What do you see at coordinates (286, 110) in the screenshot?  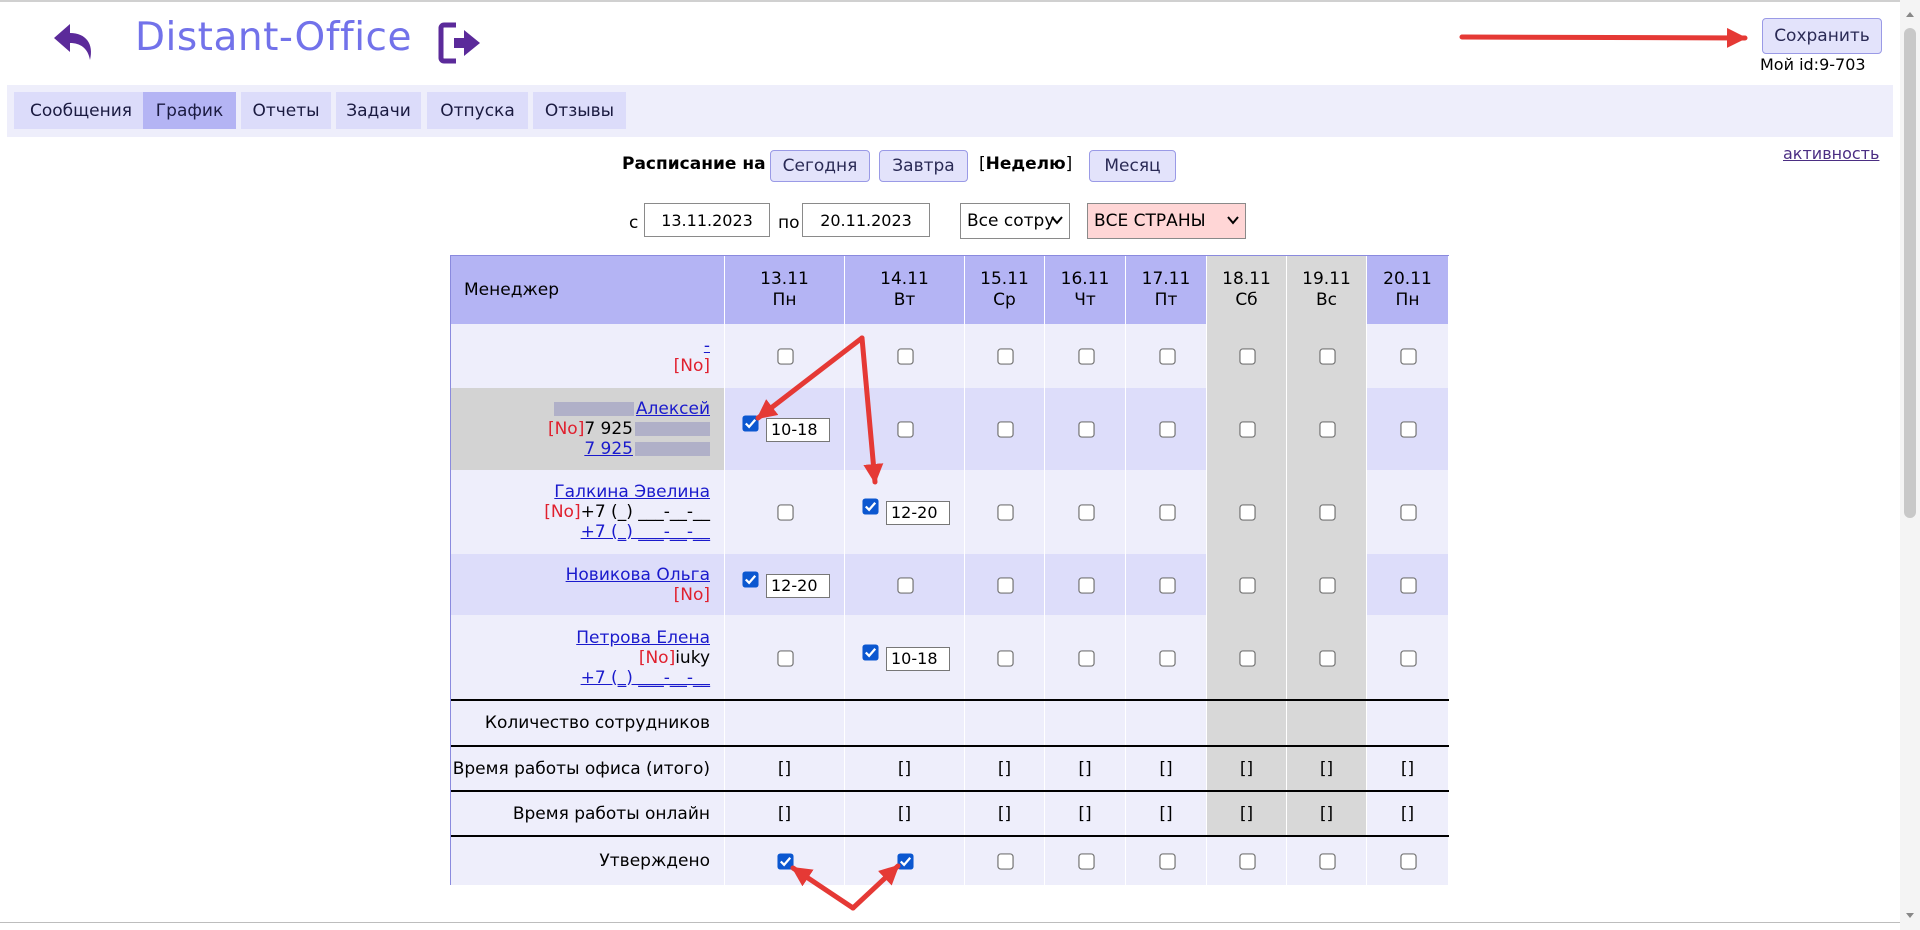 I see `tab-reports: Отчеты` at bounding box center [286, 110].